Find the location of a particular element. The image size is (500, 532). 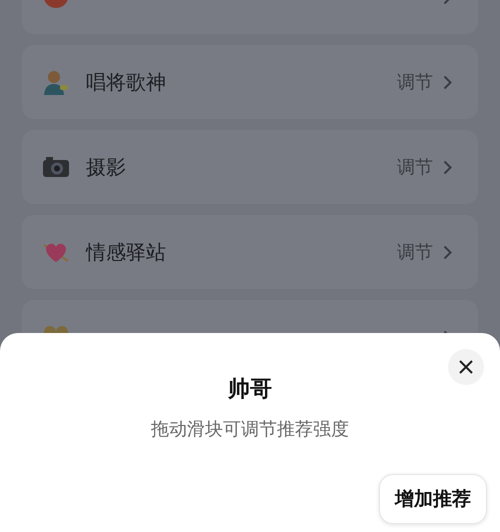

tooltip: 增加推荐 is located at coordinates (433, 499).